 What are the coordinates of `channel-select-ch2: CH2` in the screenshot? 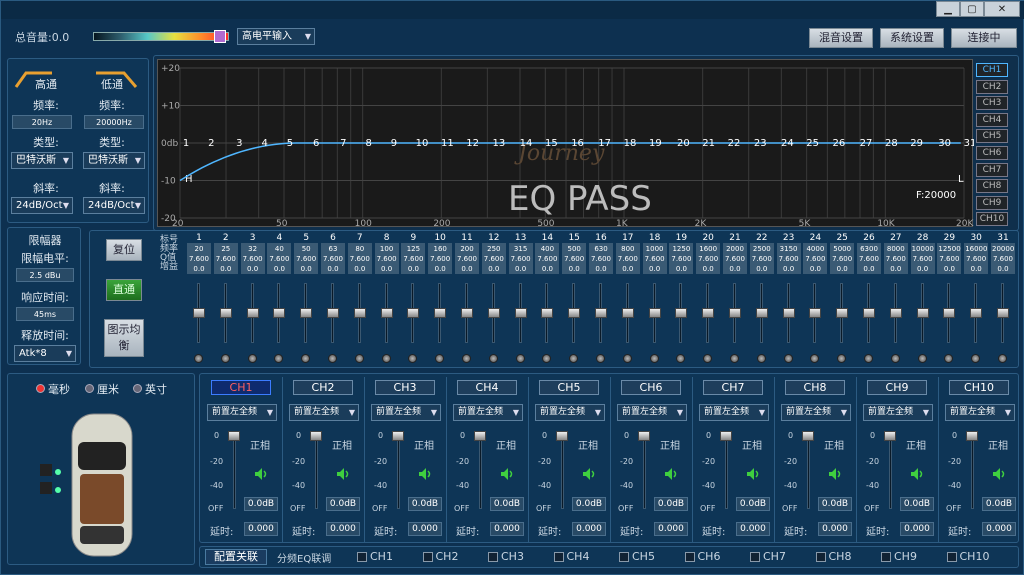 It's located at (992, 86).